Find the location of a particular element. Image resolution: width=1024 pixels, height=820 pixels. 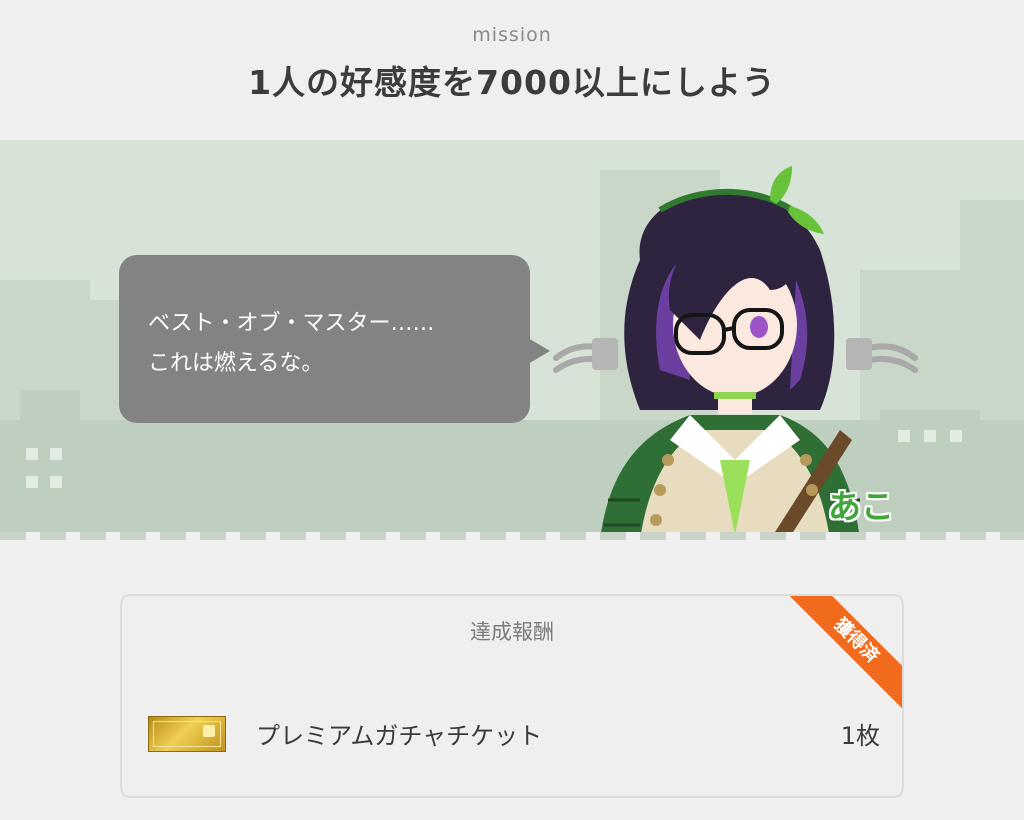

reward-item-name: プレミアムガチャチケット is located at coordinates (399, 736).